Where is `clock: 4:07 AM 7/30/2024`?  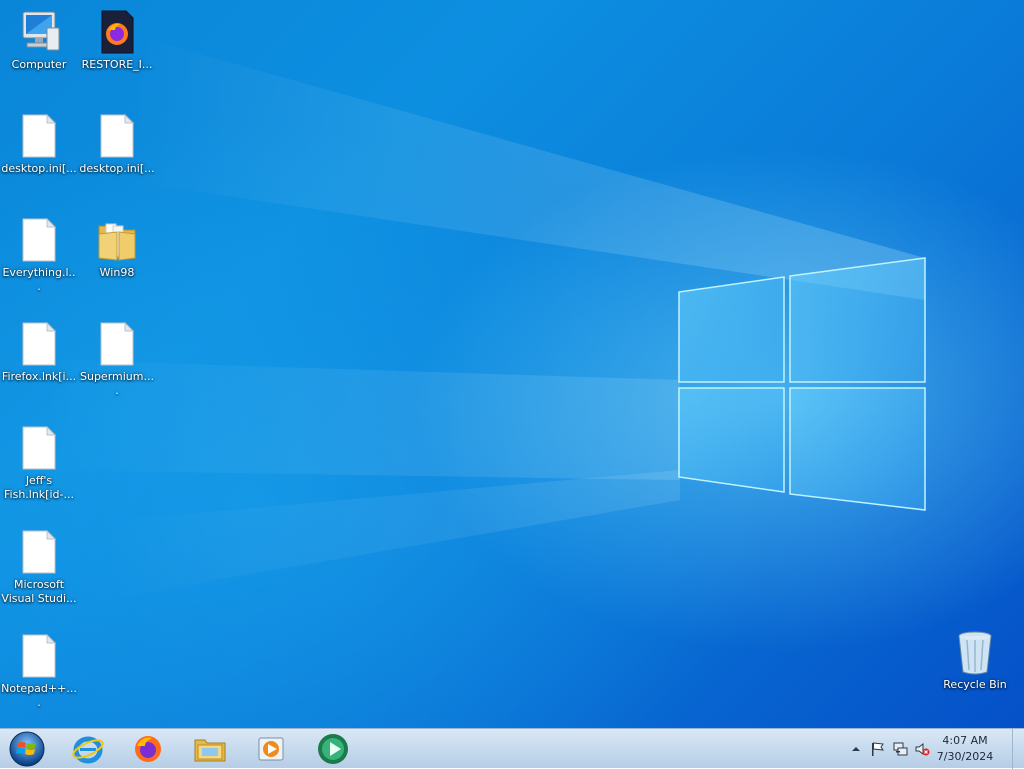
clock: 4:07 AM 7/30/2024 is located at coordinates (965, 749).